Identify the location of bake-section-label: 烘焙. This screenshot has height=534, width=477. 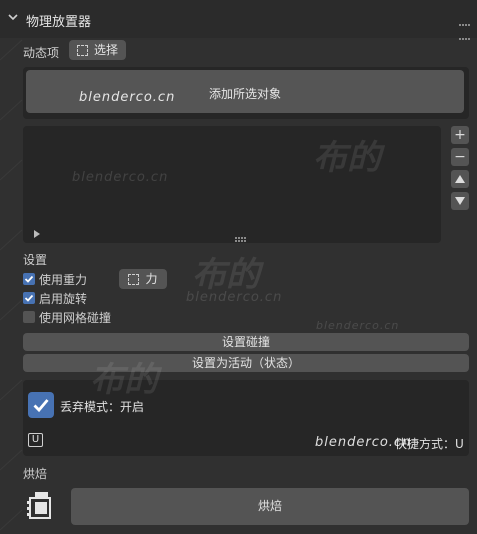
(35, 474).